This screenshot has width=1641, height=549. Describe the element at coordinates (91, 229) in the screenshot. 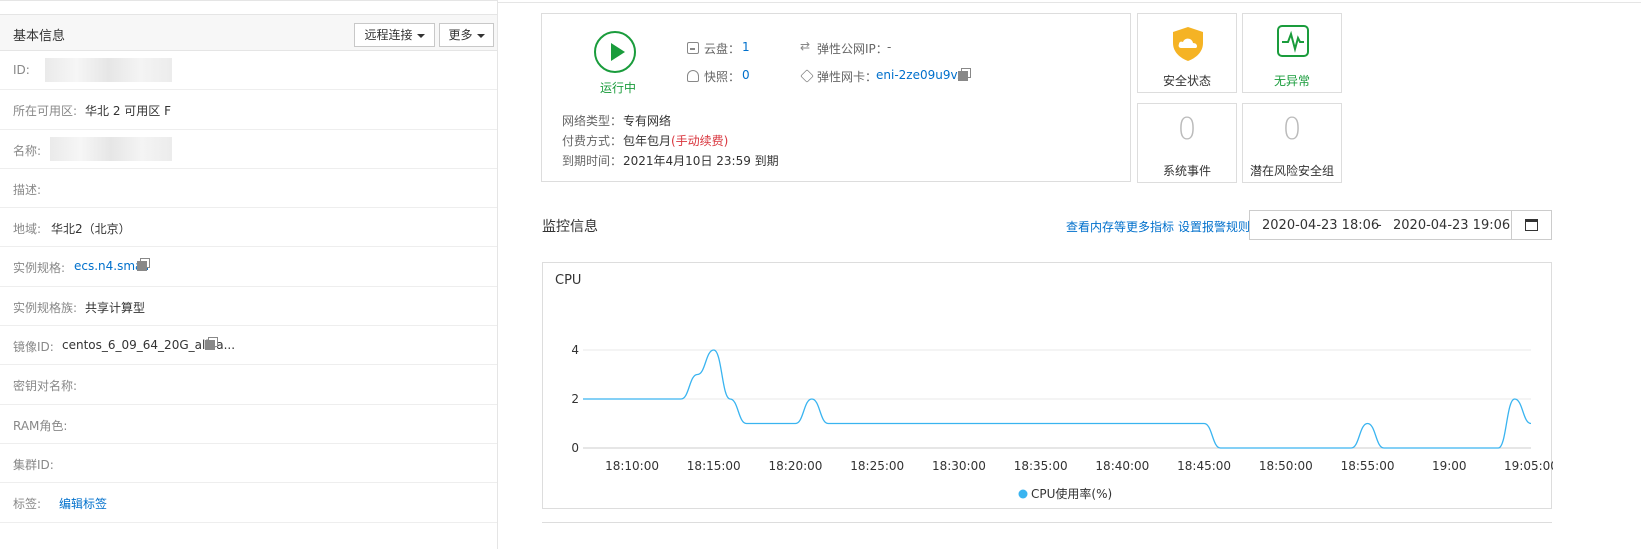

I see `info-row-value: 华北2（北京）` at that location.